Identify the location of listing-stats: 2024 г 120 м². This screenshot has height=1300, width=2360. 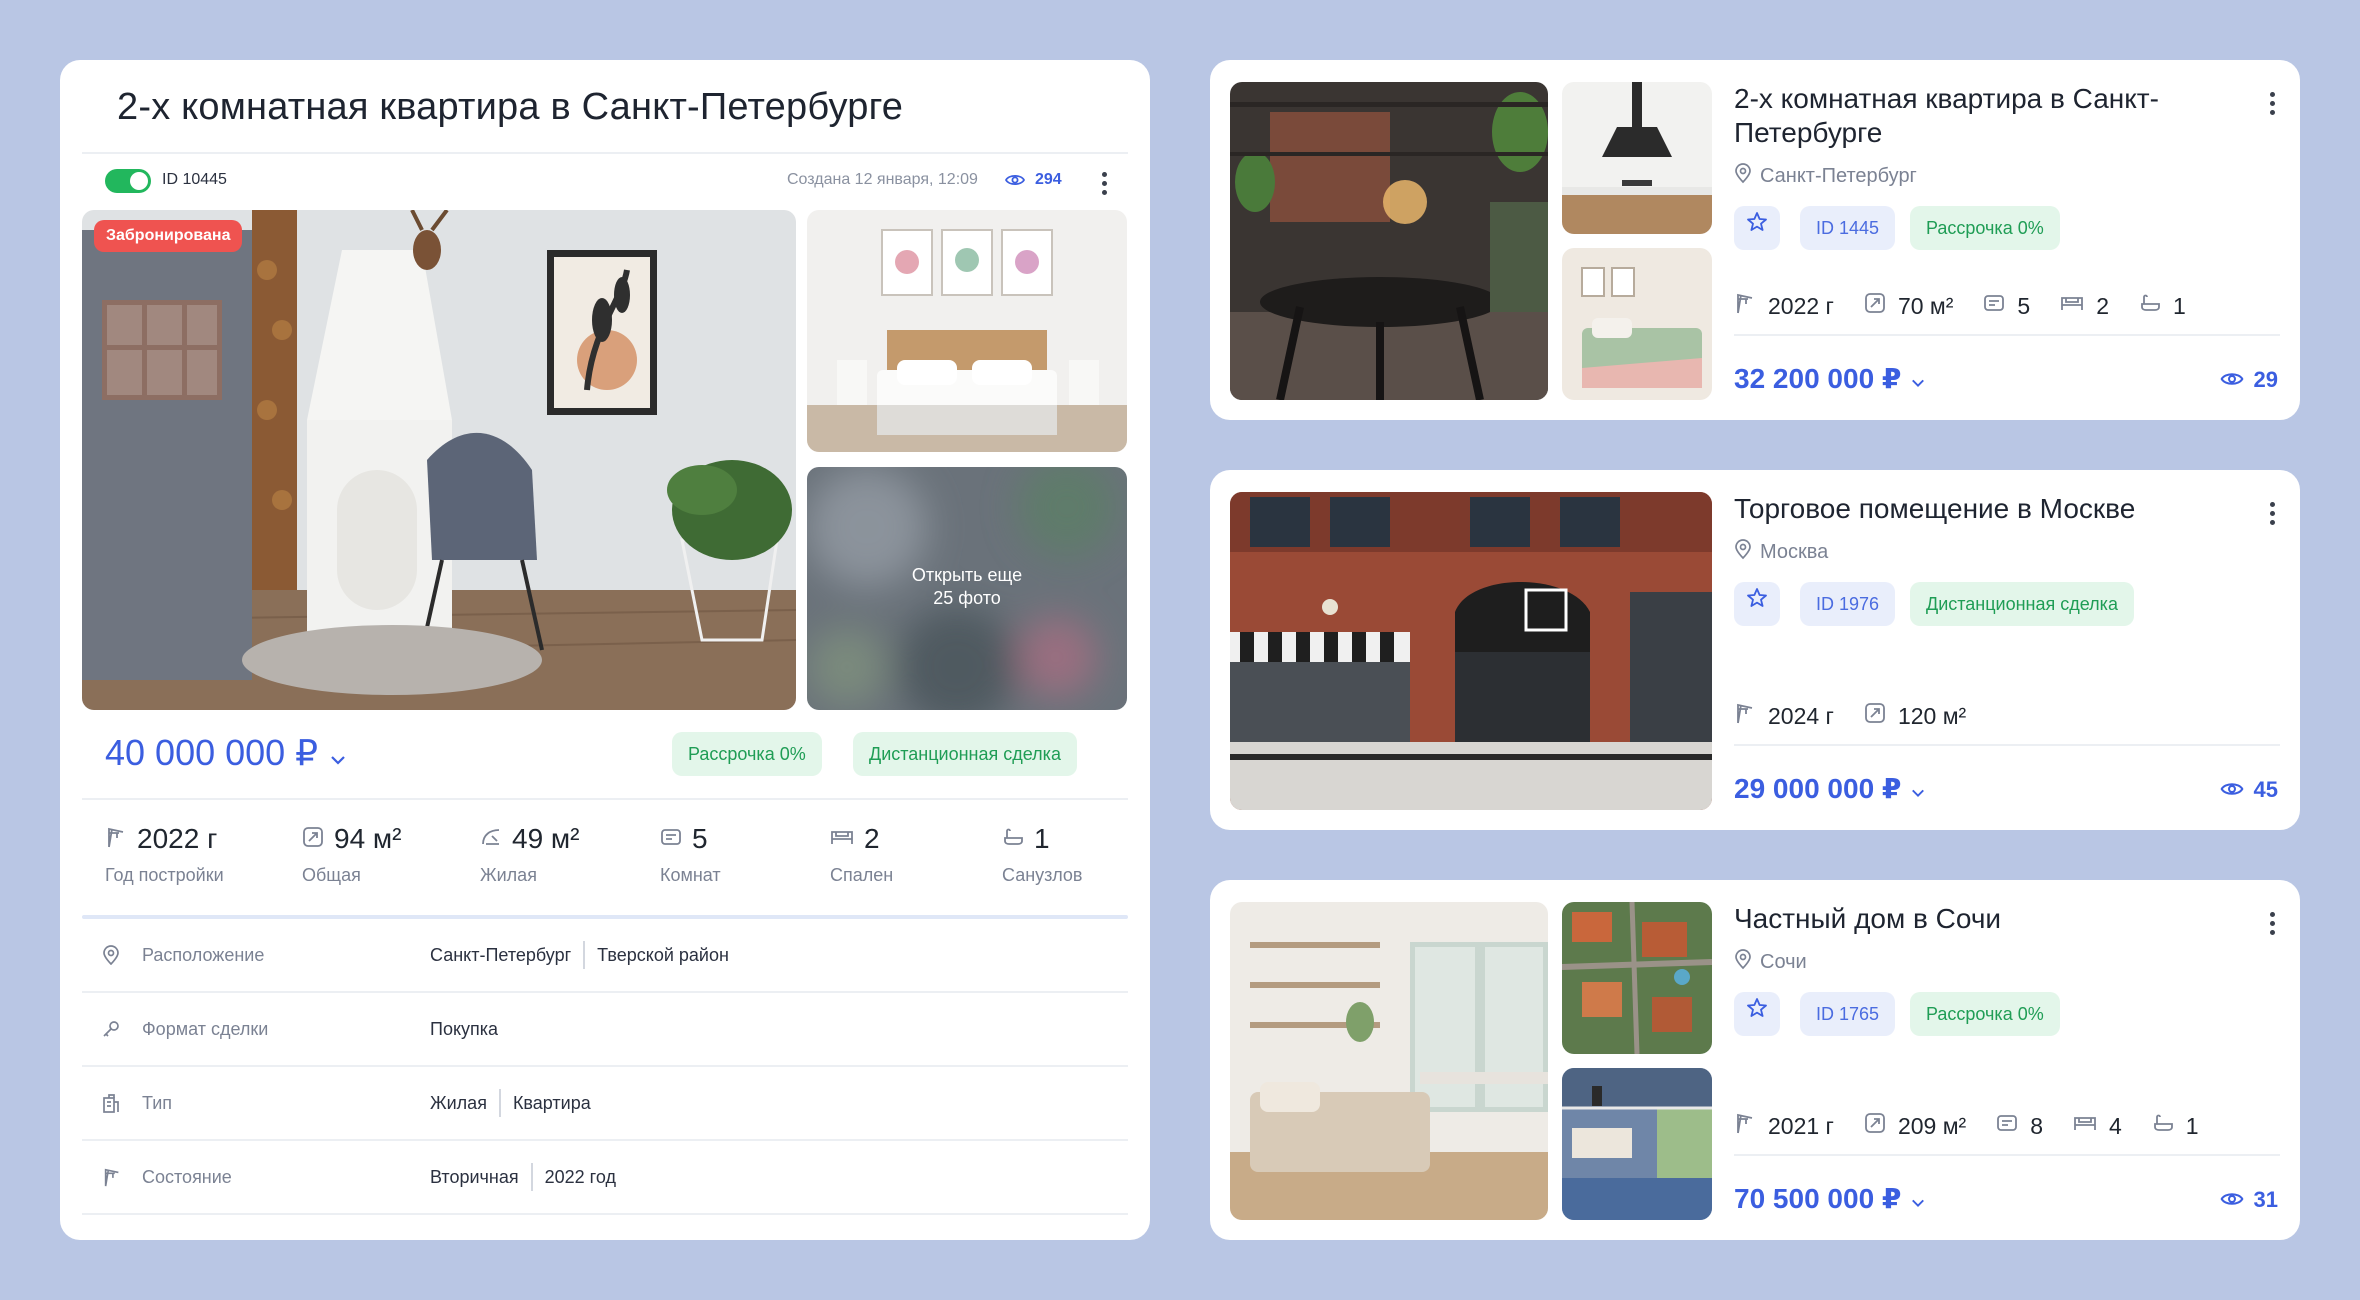
(1850, 716).